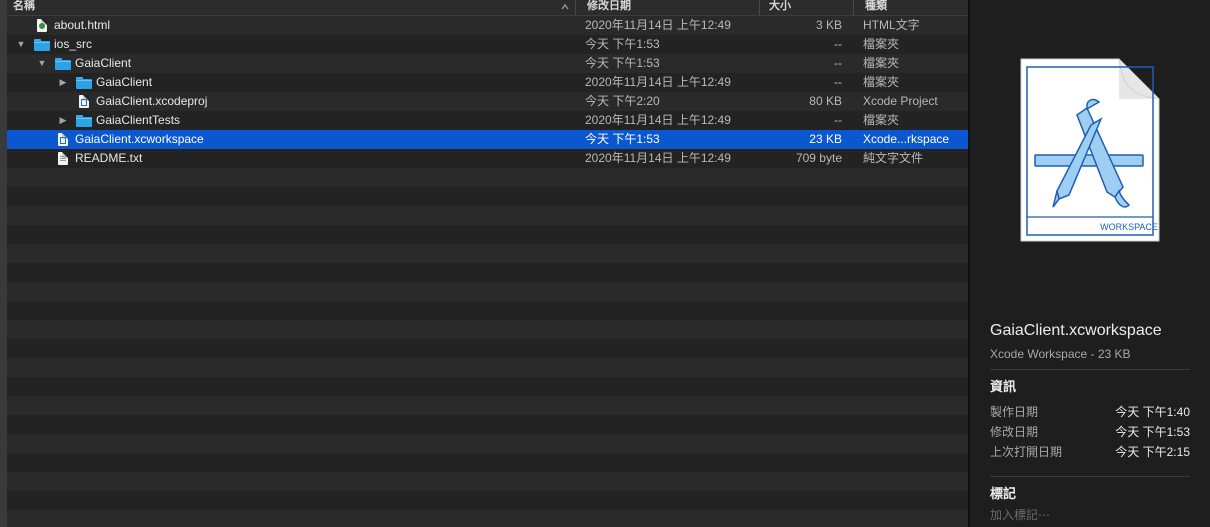 This screenshot has width=1210, height=527. I want to click on window-left-edge, so click(3, 263).